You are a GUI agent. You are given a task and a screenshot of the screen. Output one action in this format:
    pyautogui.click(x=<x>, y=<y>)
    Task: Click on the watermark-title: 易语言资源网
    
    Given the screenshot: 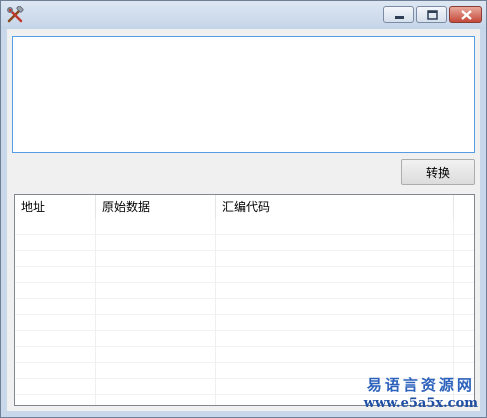 What is the action you would take?
    pyautogui.click(x=420, y=385)
    